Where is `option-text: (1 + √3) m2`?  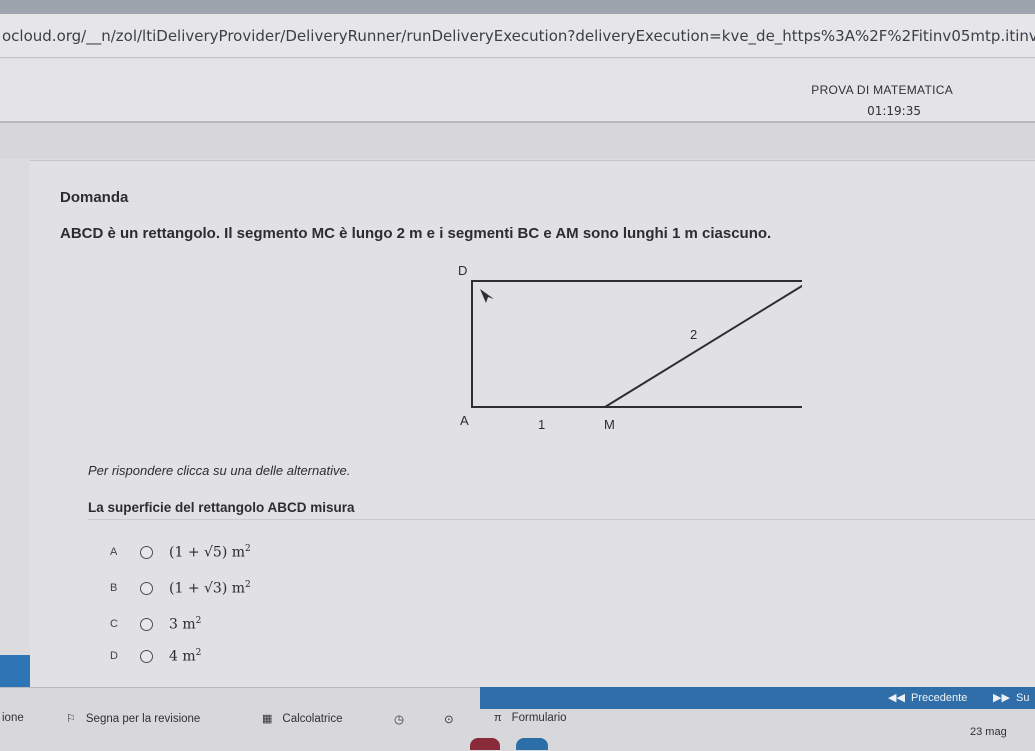
option-text: (1 + √3) m2 is located at coordinates (210, 588).